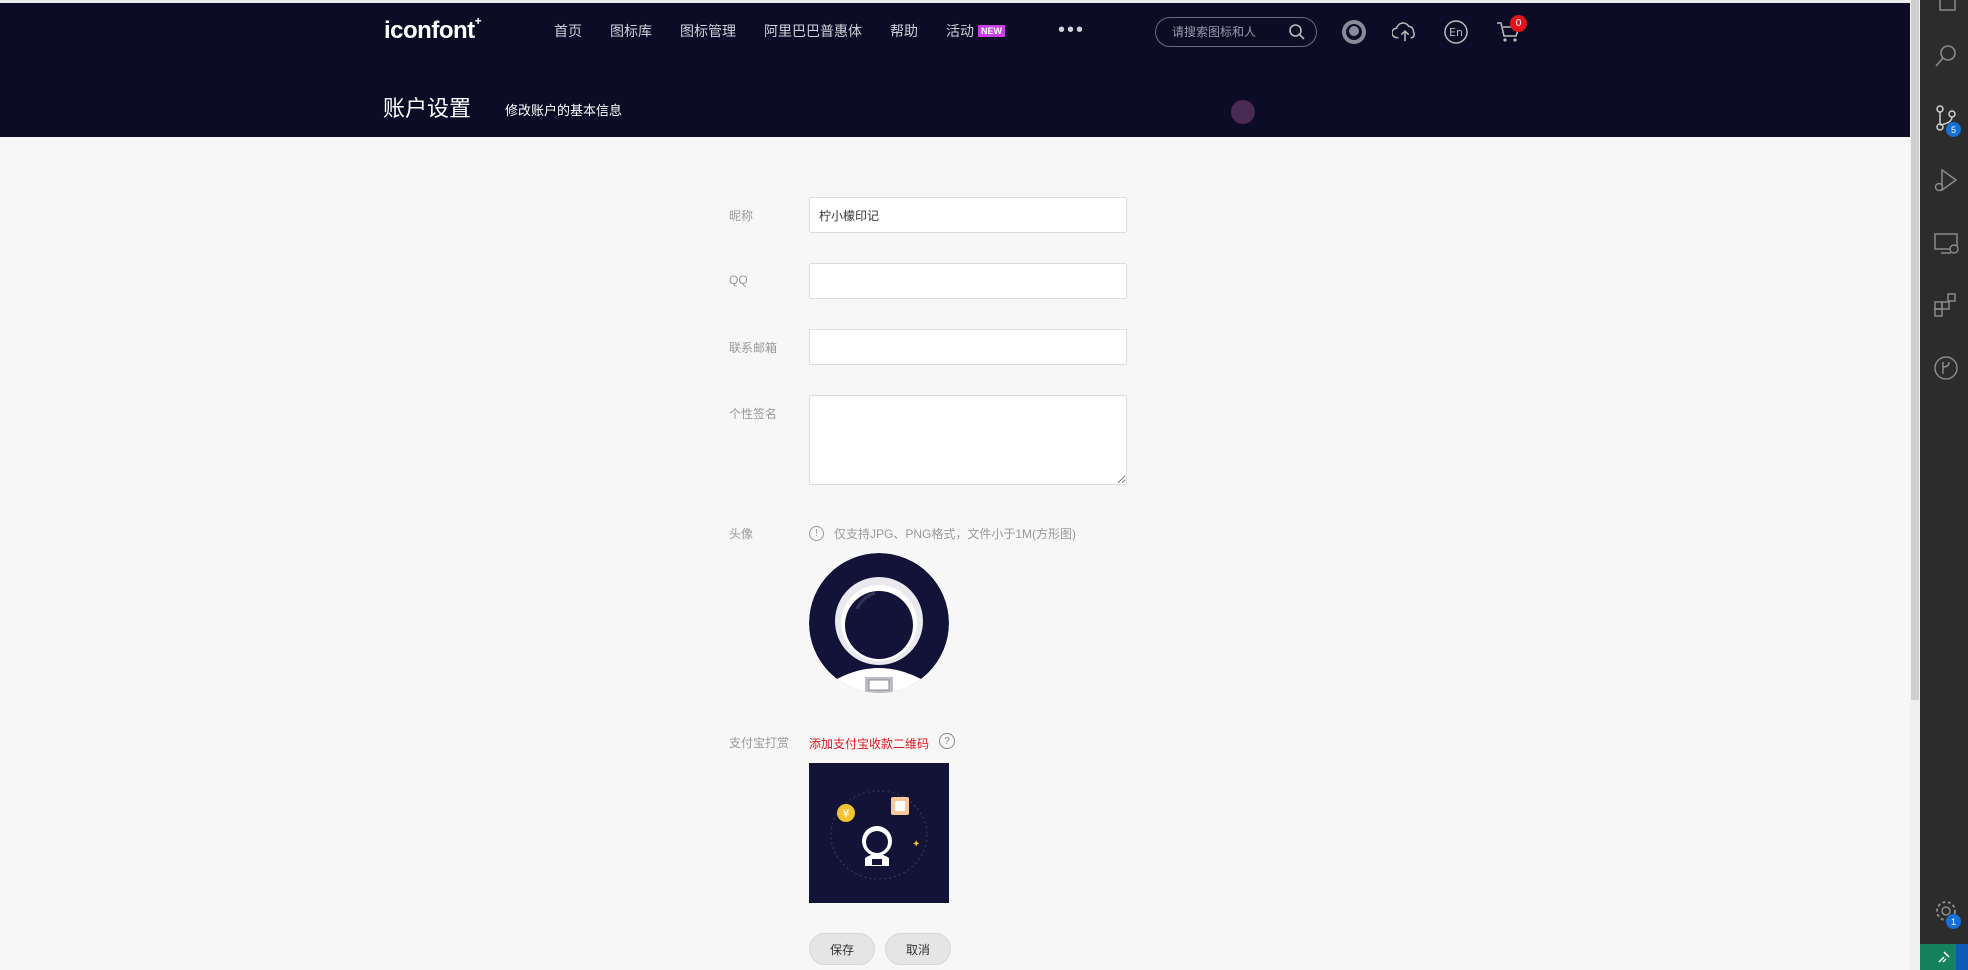 The width and height of the screenshot is (1968, 970). I want to click on settings-badge: 1, so click(1953, 921).